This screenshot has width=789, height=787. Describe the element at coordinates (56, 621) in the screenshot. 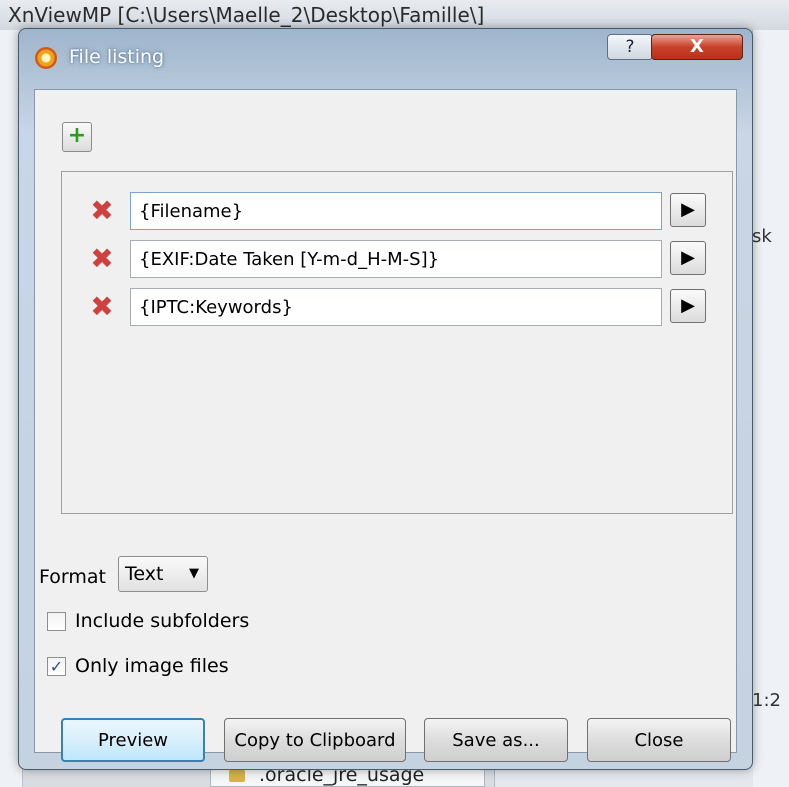

I see `include-subfolders-checkbox` at that location.